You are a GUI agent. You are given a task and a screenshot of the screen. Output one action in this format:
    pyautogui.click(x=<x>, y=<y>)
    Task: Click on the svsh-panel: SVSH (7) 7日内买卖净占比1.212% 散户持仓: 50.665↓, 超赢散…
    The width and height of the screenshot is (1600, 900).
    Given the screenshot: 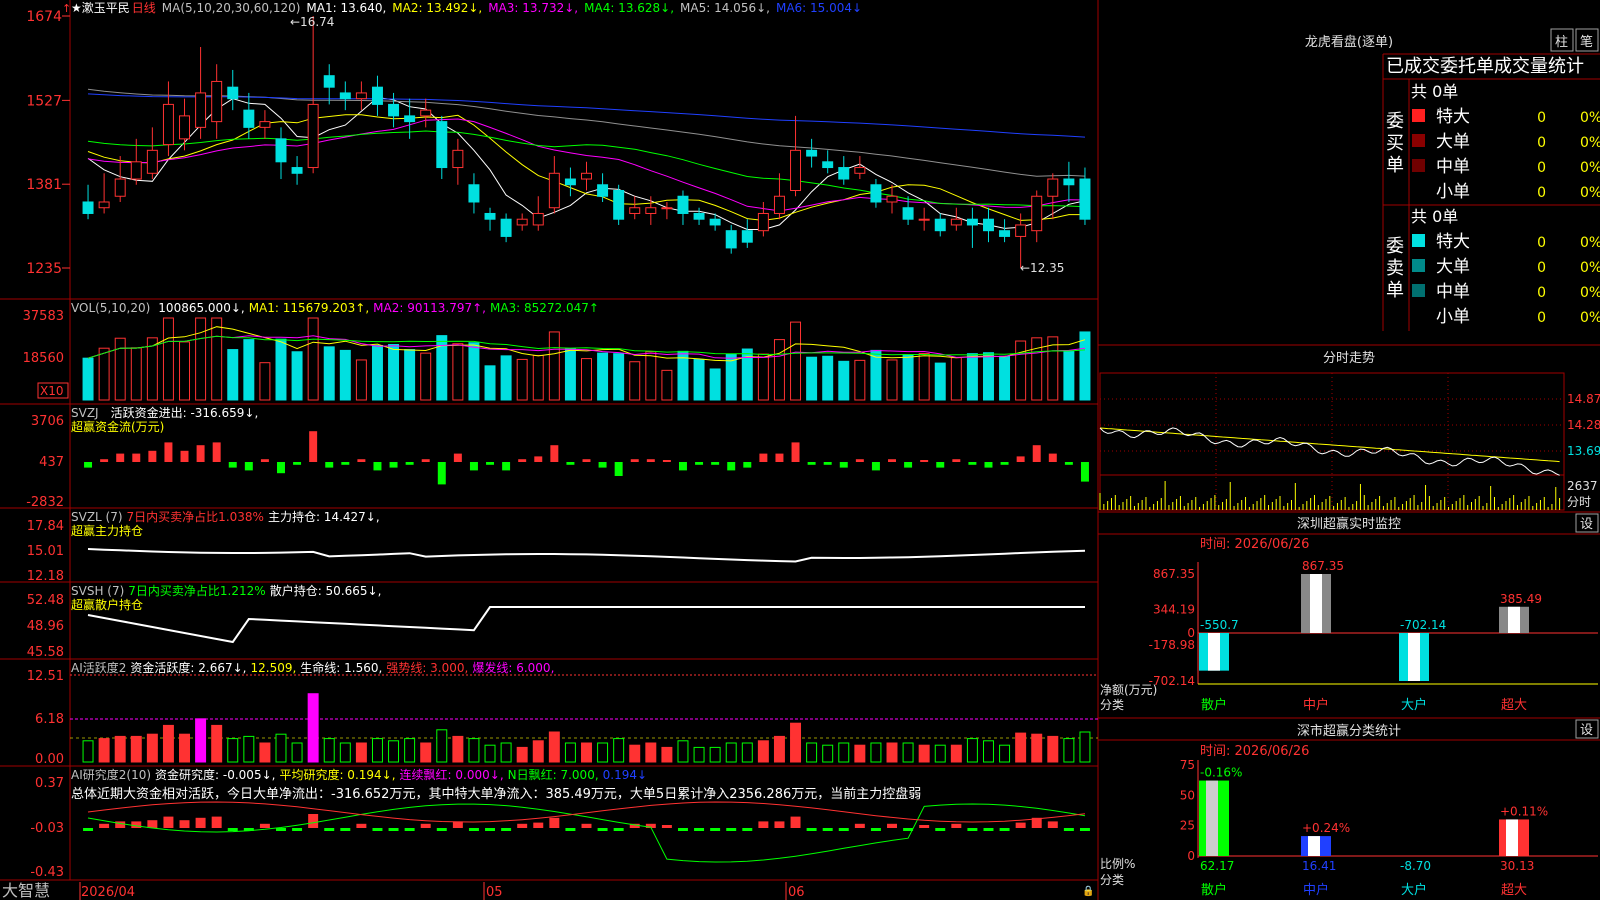 What is the action you would take?
    pyautogui.click(x=556, y=621)
    